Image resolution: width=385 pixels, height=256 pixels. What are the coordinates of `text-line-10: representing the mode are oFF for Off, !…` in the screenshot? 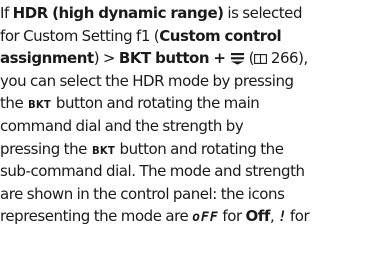 It's located at (192, 216).